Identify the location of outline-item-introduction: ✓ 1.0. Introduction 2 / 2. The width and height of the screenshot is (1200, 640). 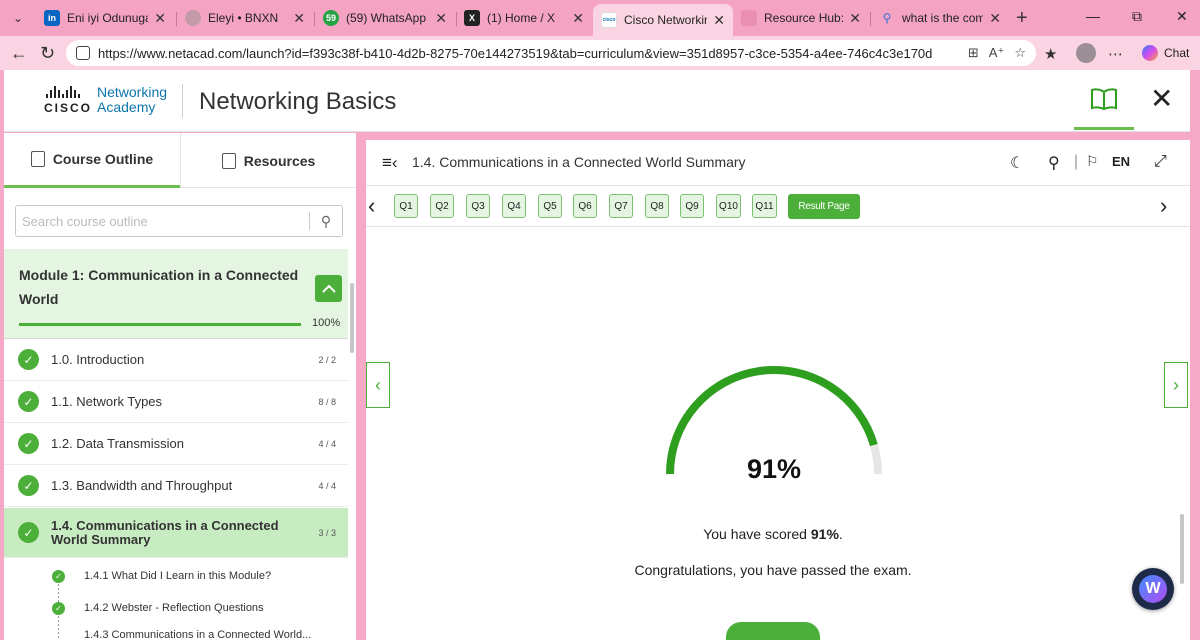
(176, 360).